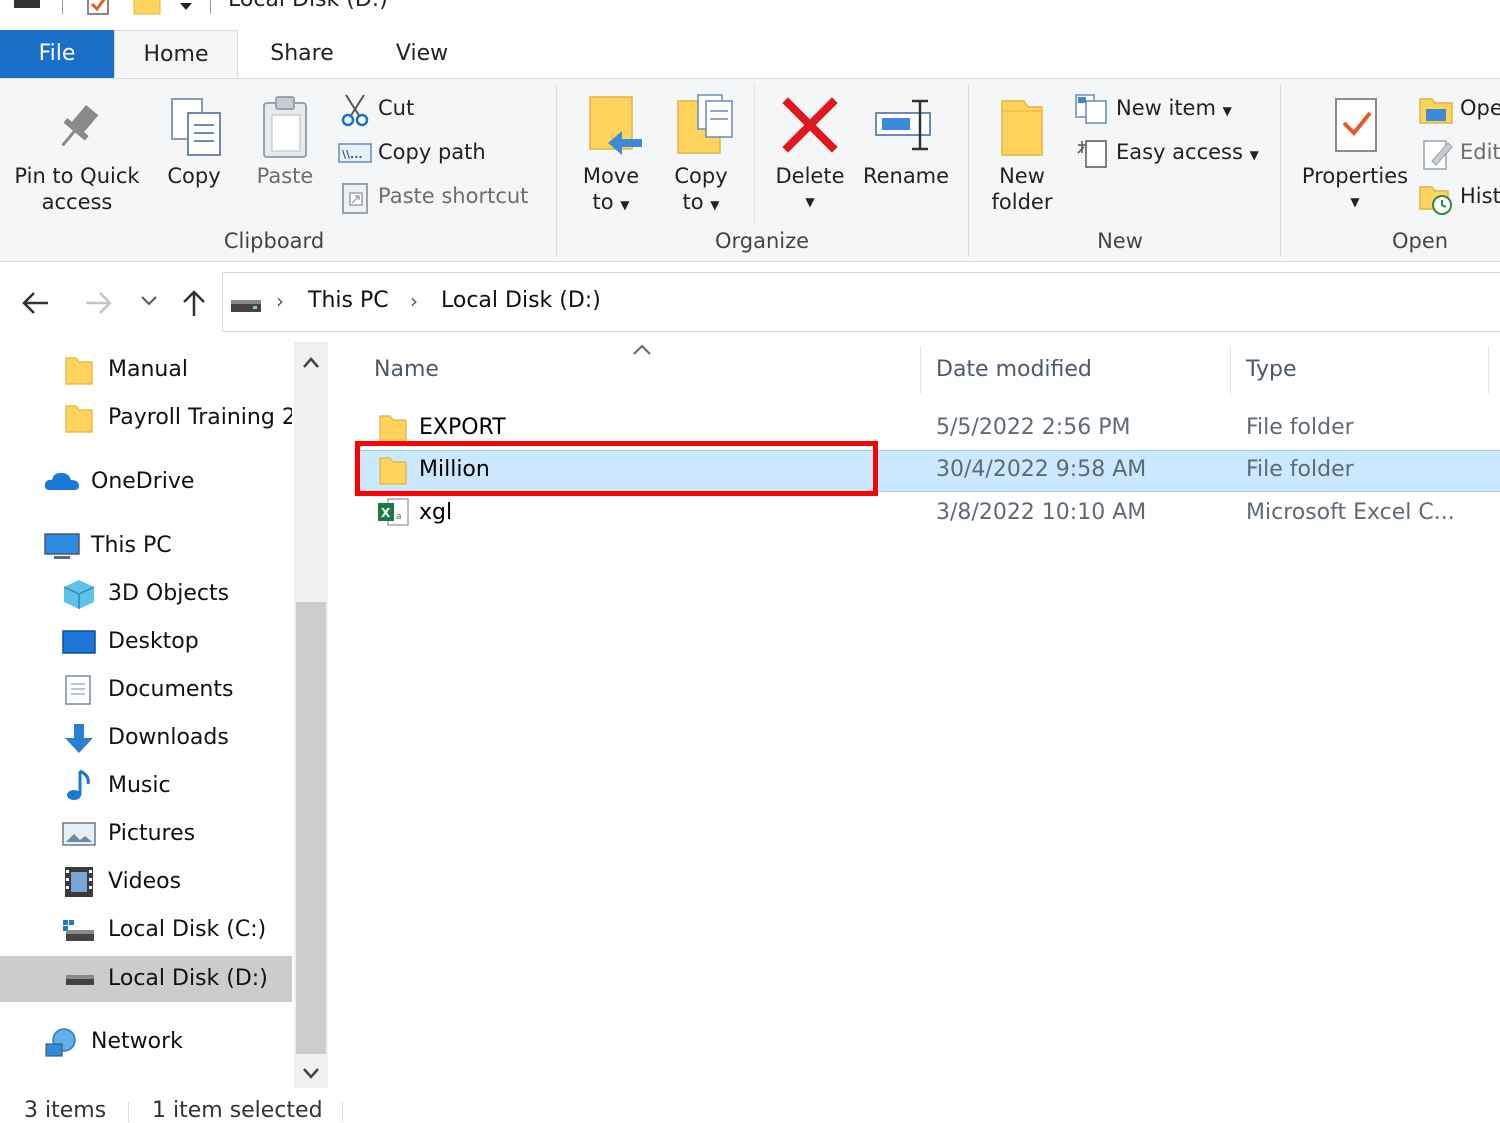 The image size is (1500, 1123). I want to click on properties-icon, so click(1357, 126).